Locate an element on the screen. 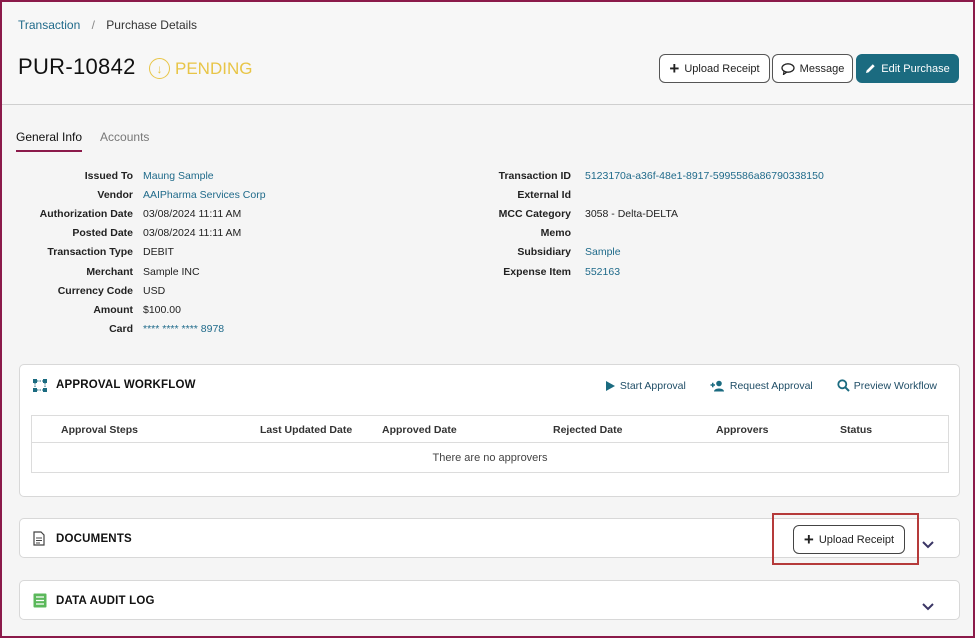 Image resolution: width=975 pixels, height=638 pixels. upload-receipt-label: Upload Receipt is located at coordinates (722, 68).